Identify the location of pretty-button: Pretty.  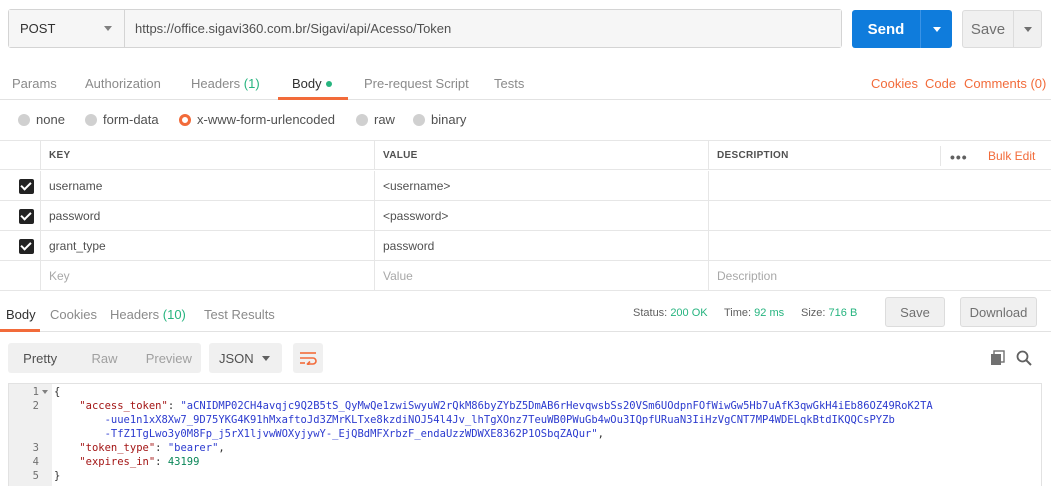
(40, 358).